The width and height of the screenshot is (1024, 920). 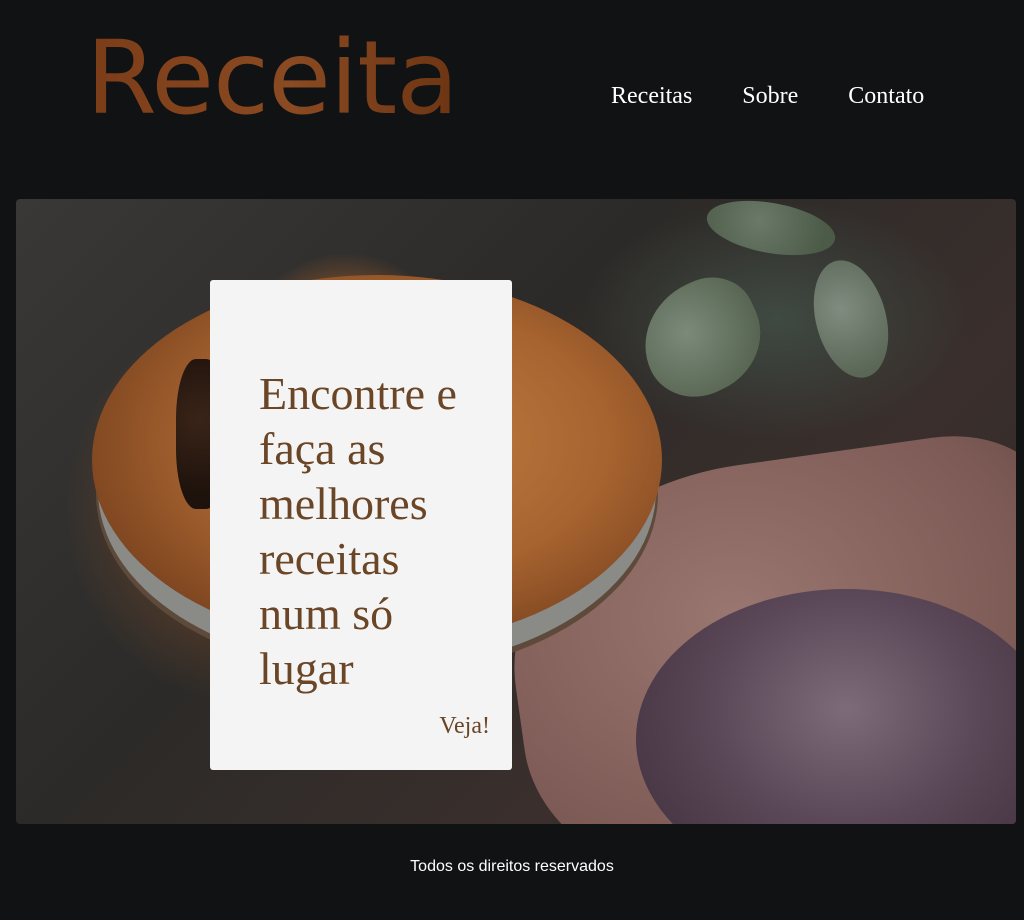 I want to click on footer-copyright-text: Todos os direitos reservados, so click(x=512, y=866).